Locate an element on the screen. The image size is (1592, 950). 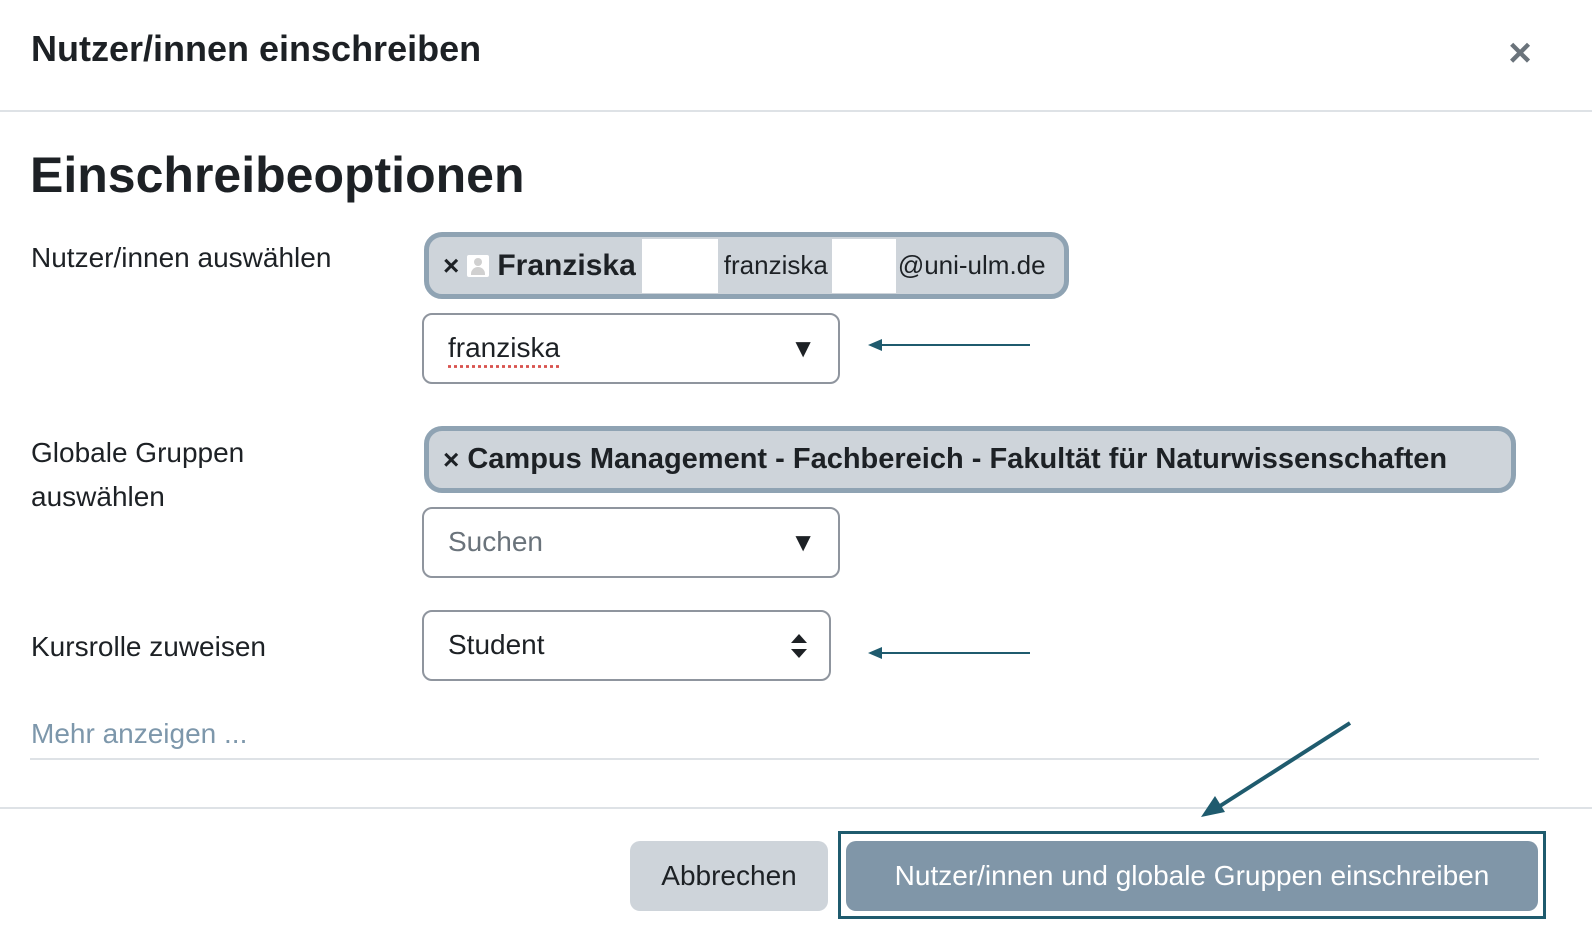
arrow-to-user-search is located at coordinates (949, 345).